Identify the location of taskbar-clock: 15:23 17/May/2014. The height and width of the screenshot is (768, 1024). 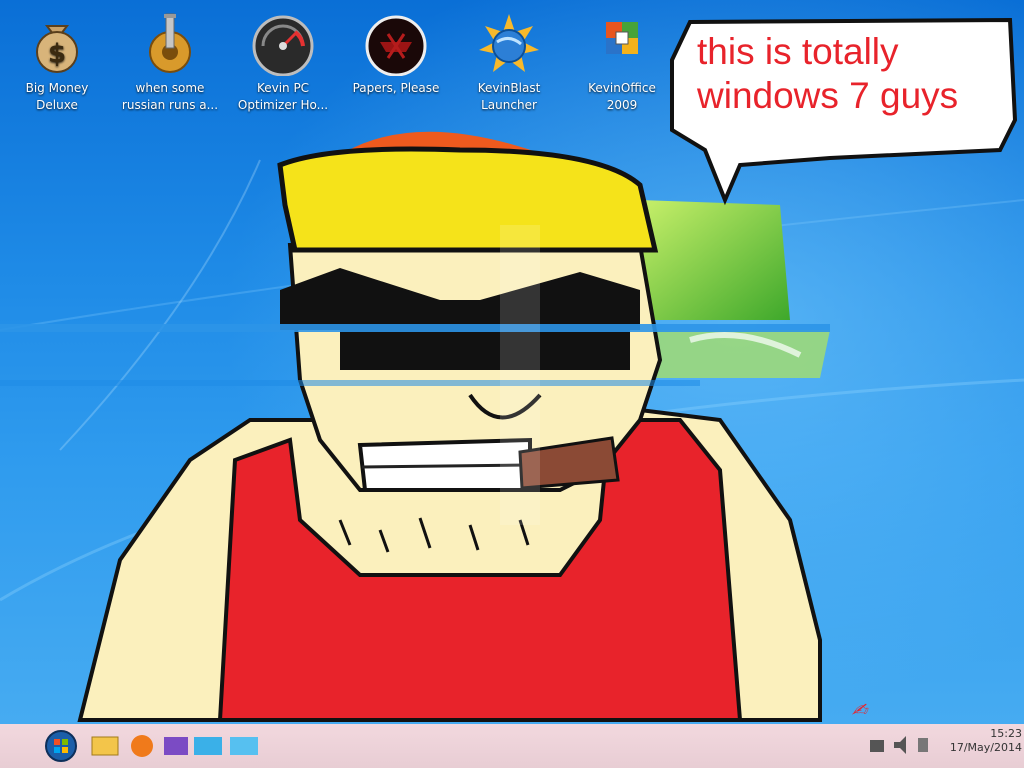
(984, 747).